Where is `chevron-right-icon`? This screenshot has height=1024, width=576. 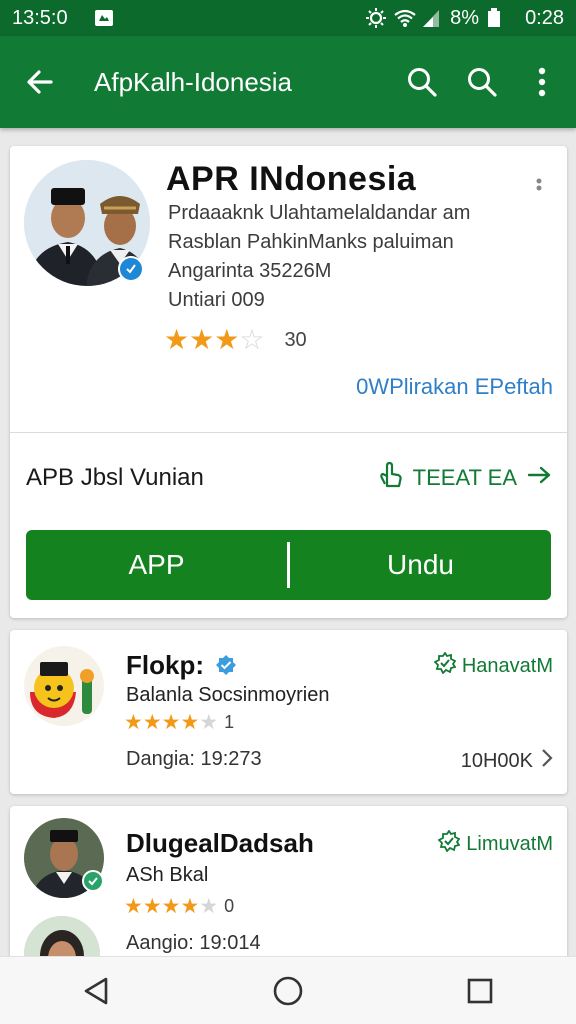 chevron-right-icon is located at coordinates (547, 761).